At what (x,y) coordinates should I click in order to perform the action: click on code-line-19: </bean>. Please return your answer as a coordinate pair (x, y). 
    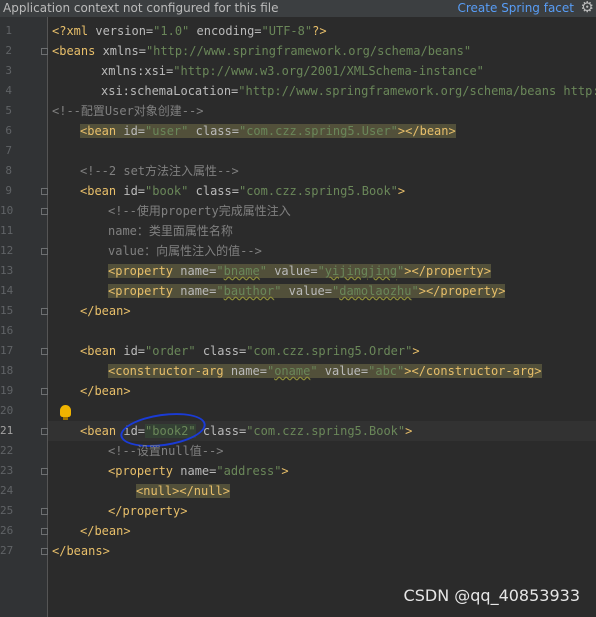
    Looking at the image, I should click on (105, 391).